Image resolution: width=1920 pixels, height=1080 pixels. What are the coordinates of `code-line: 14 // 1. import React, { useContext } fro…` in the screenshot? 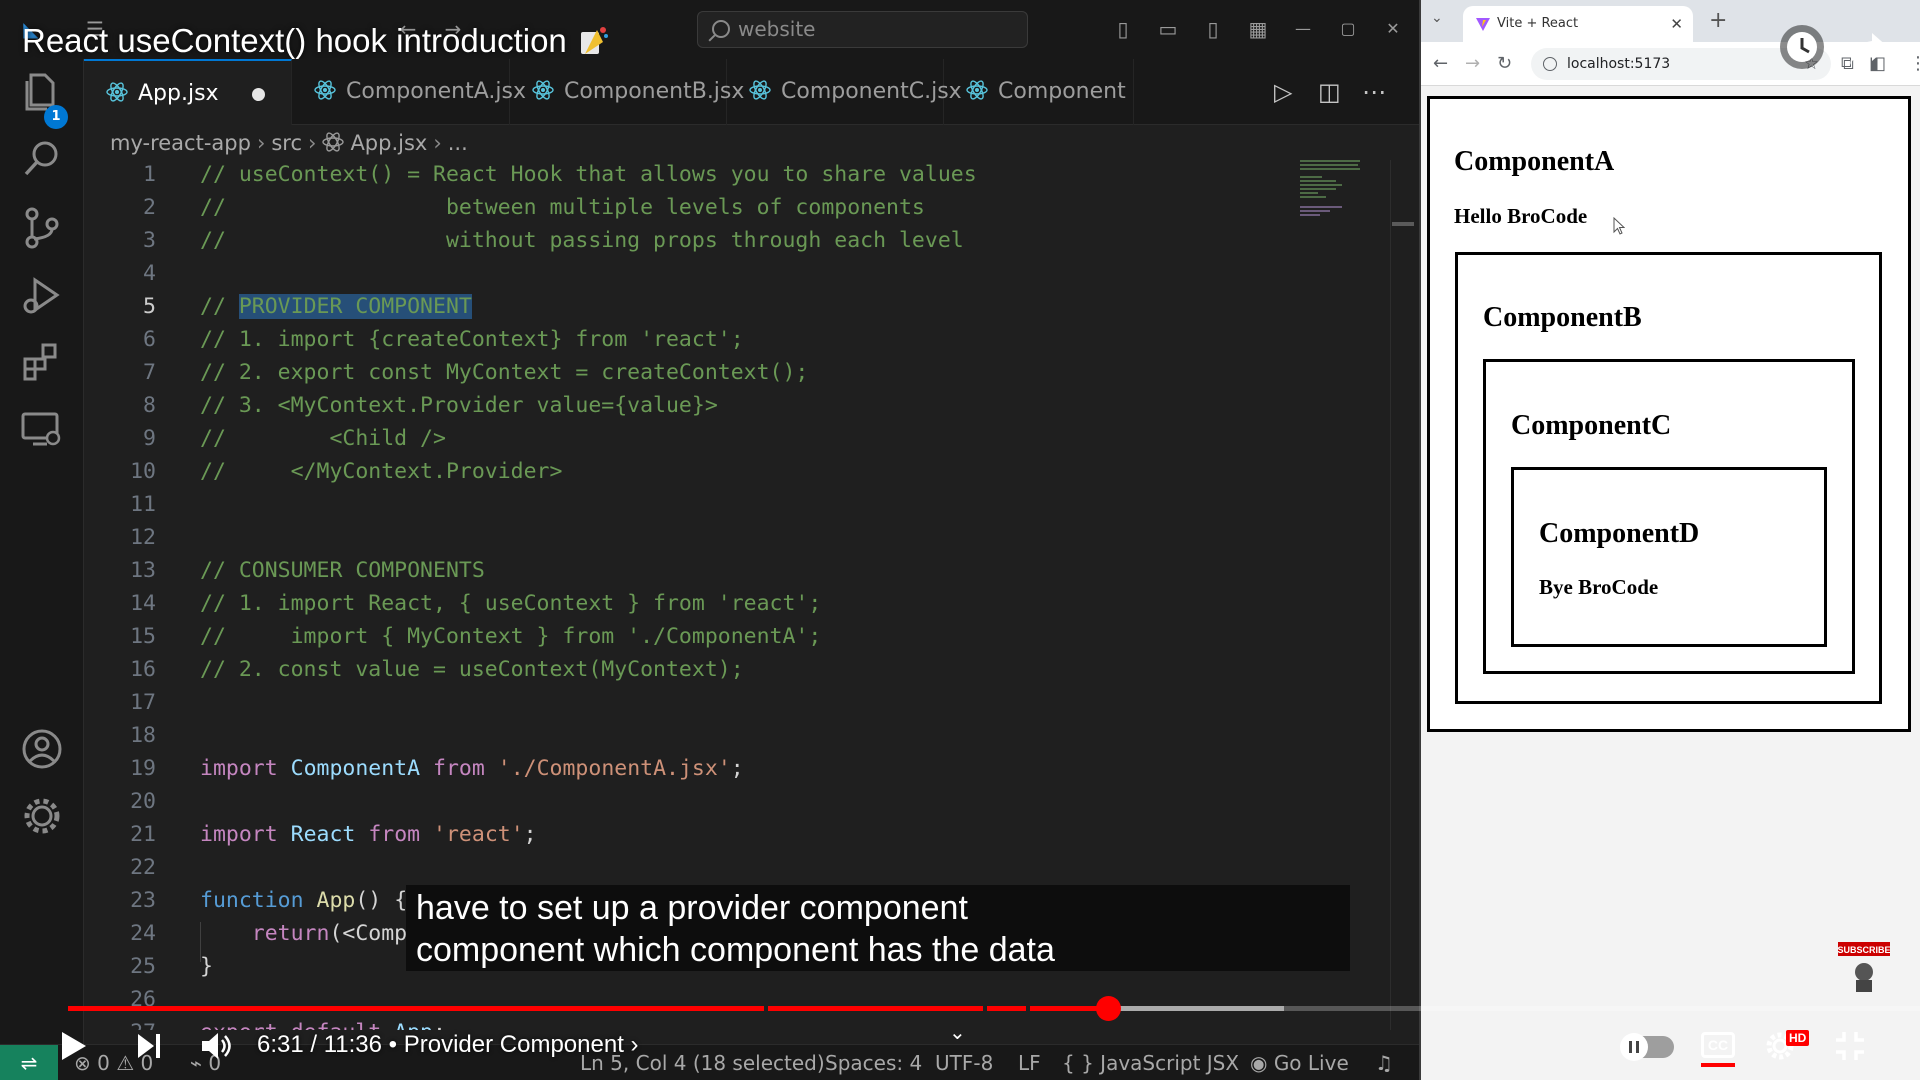 It's located at (736, 603).